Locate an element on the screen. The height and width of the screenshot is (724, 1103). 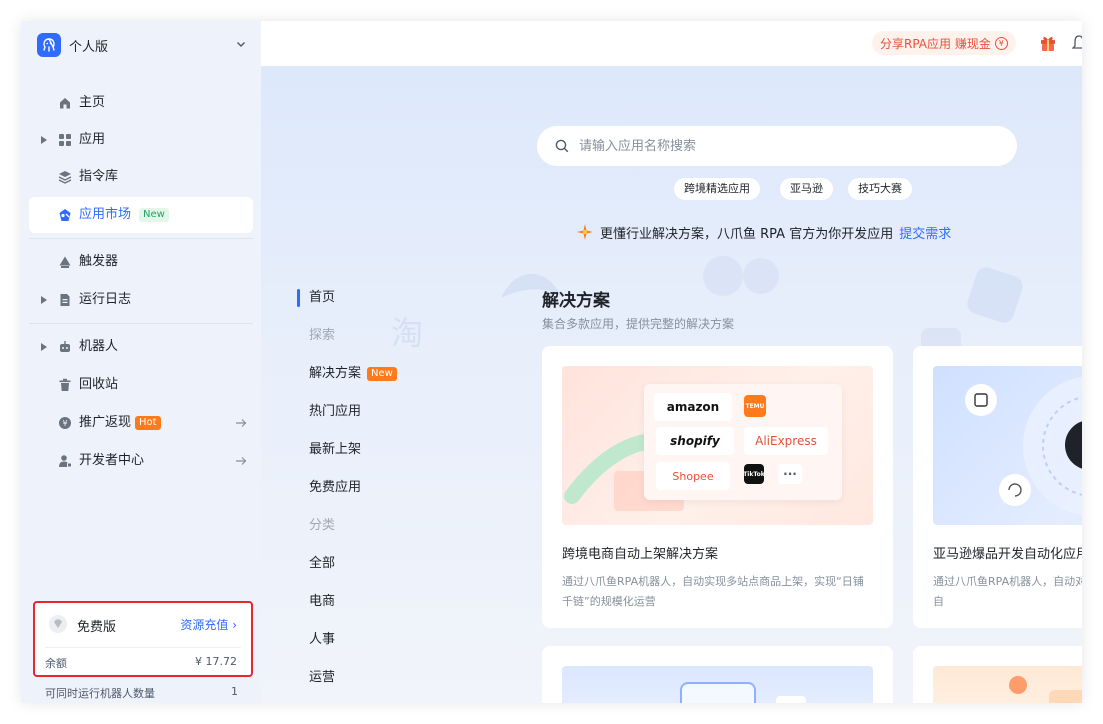
octopus-logo-icon is located at coordinates (49, 45).